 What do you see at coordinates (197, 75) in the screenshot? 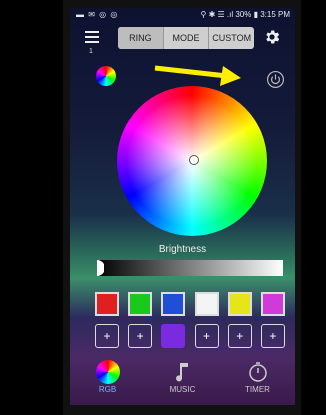
I see `annotation-arrow-icon` at bounding box center [197, 75].